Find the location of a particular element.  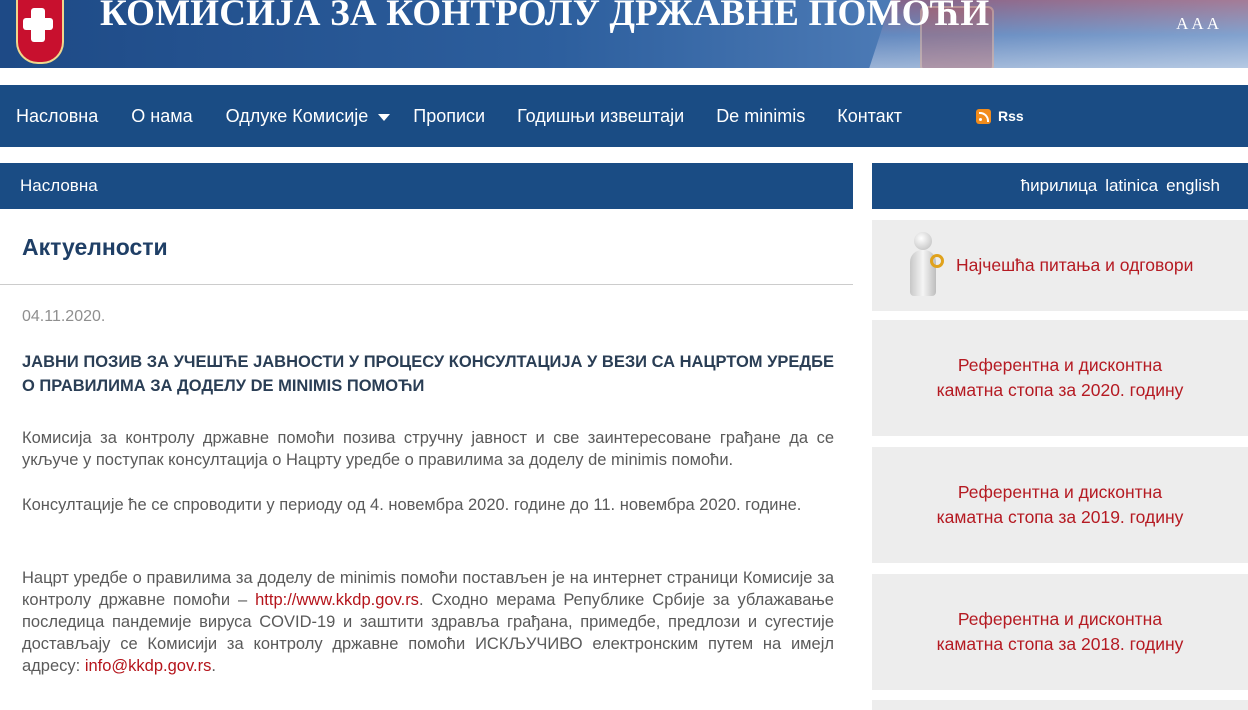

email-link: info@kkdp.gov.rs is located at coordinates (148, 666).